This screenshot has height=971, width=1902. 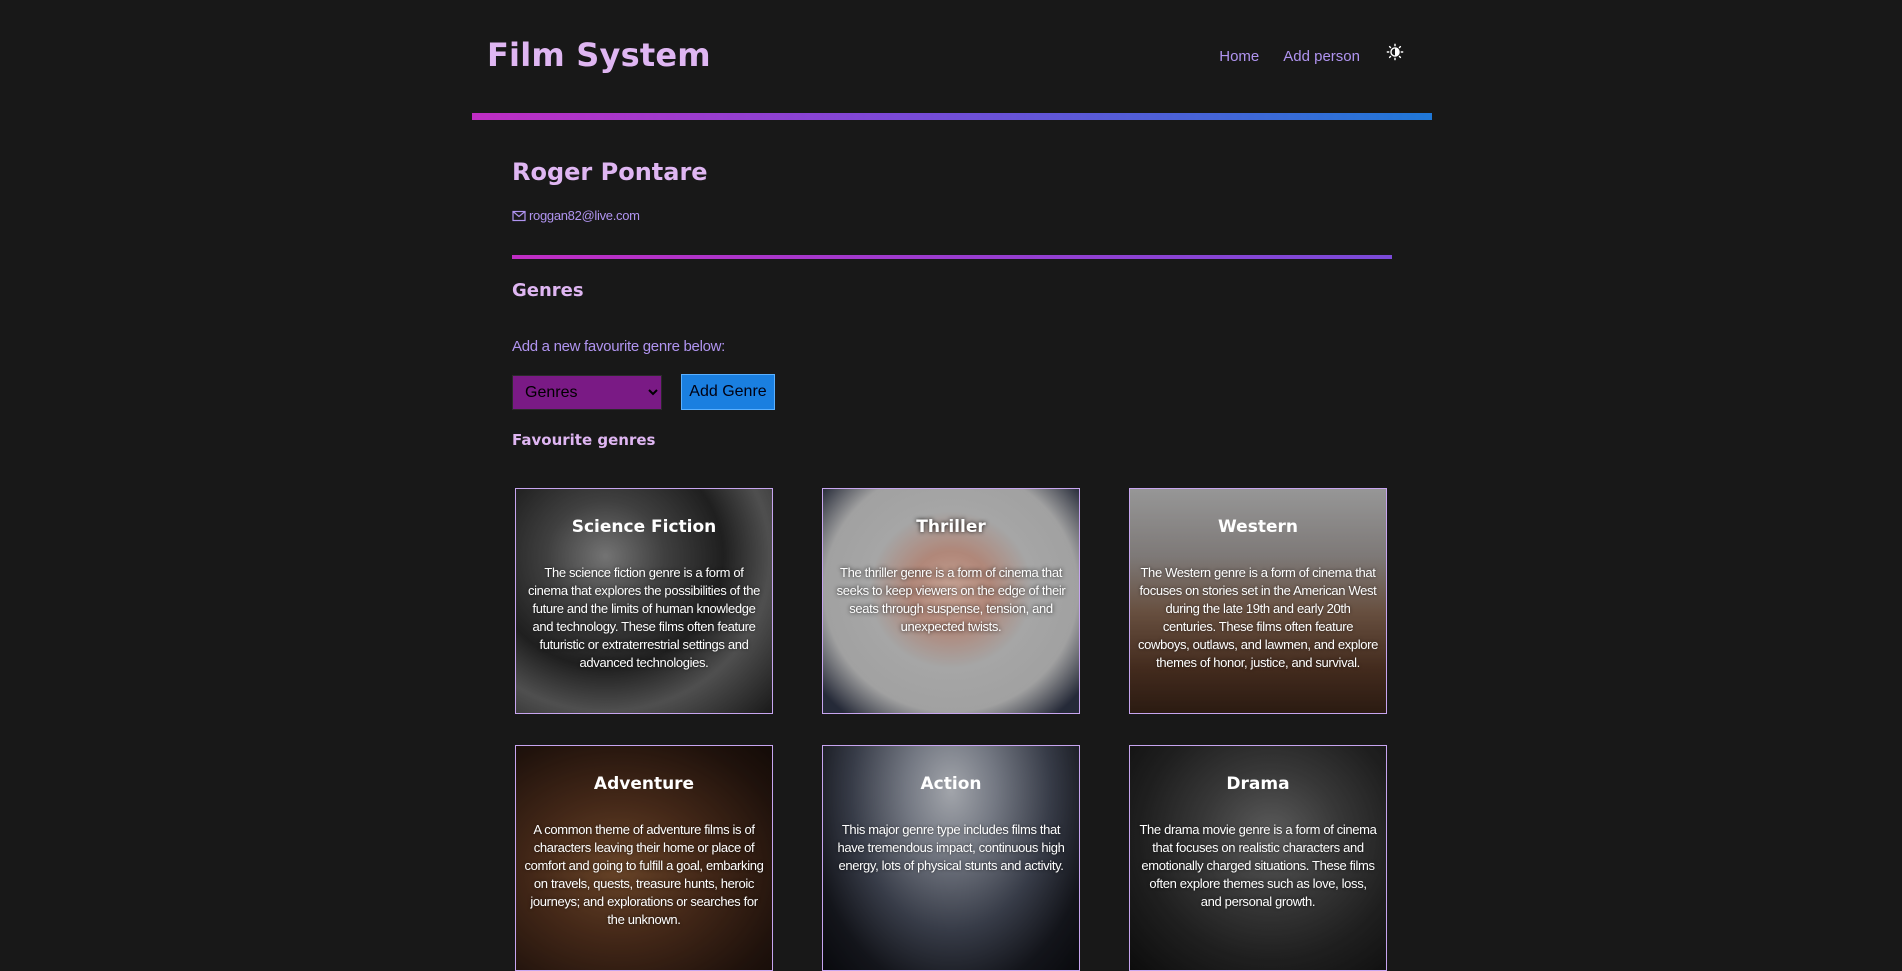 I want to click on site-header: Film System Home Add person, so click(x=952, y=60).